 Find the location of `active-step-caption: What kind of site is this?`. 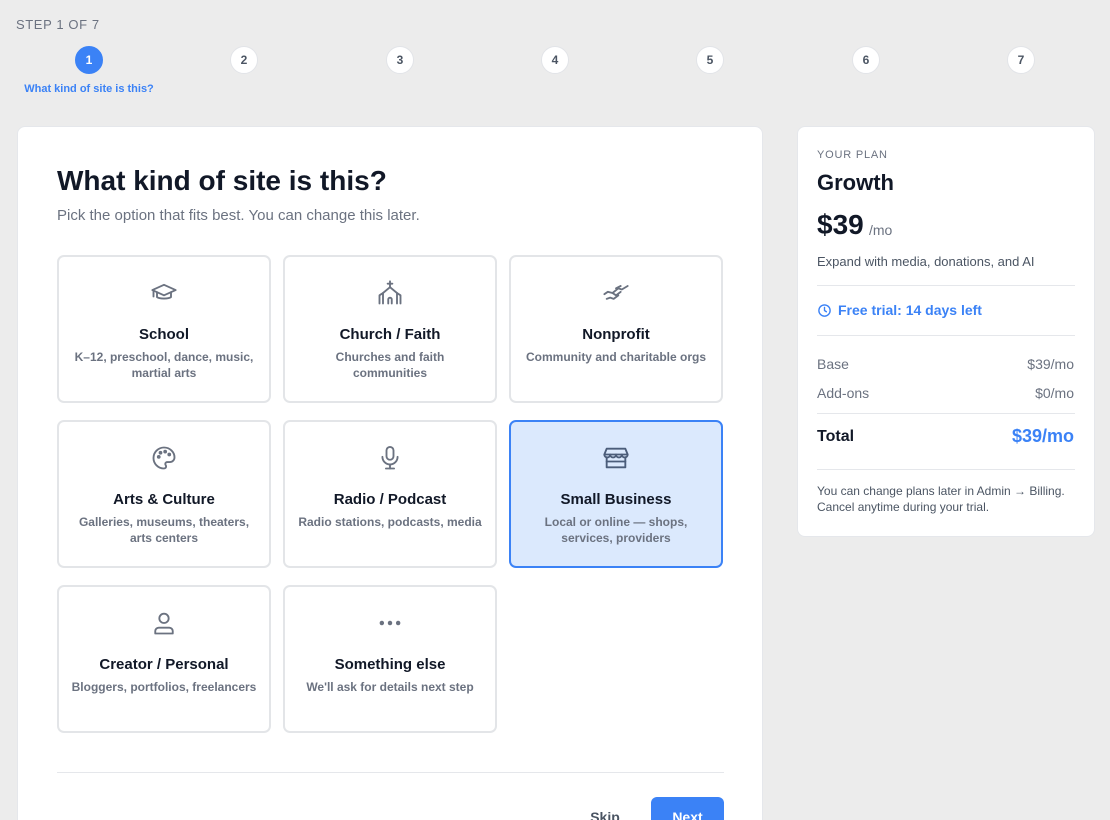

active-step-caption: What kind of site is this? is located at coordinates (89, 89).